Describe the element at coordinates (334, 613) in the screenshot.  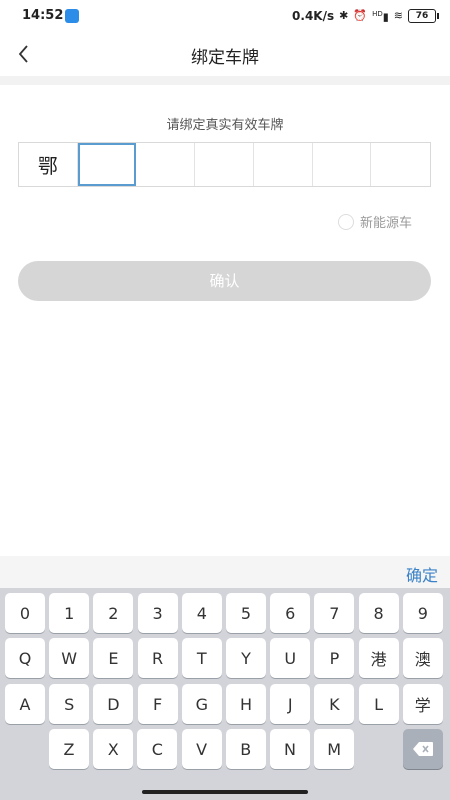
I see `key-7: 7` at that location.